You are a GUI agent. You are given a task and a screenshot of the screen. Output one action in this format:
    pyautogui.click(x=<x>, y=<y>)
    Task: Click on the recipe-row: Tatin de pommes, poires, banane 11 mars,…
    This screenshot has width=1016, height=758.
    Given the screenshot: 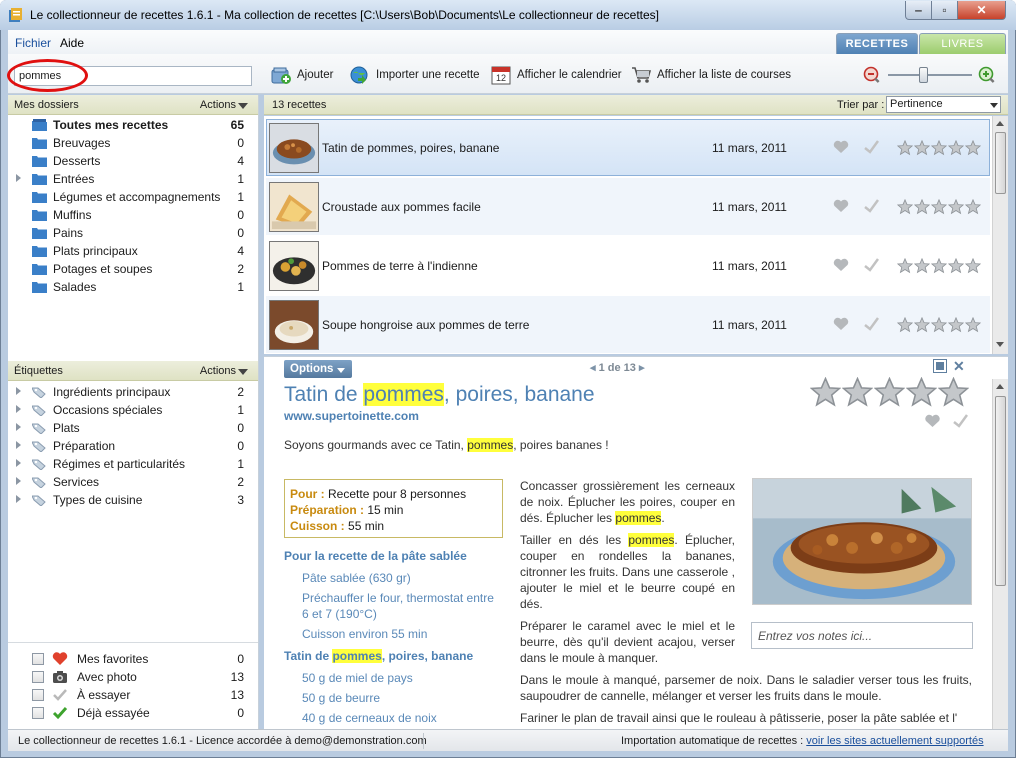 What is the action you would take?
    pyautogui.click(x=628, y=147)
    